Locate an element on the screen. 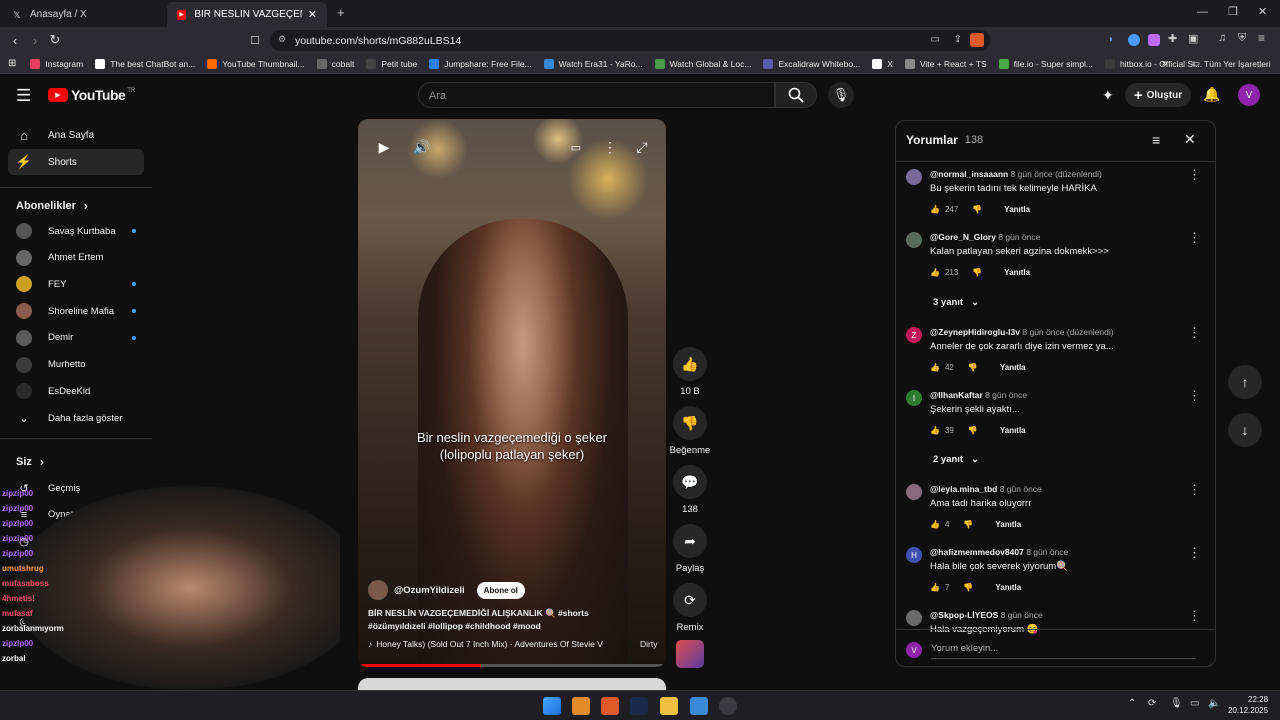 The height and width of the screenshot is (720, 1280). subscriptions-heading: Abonelikler › is located at coordinates (52, 206).